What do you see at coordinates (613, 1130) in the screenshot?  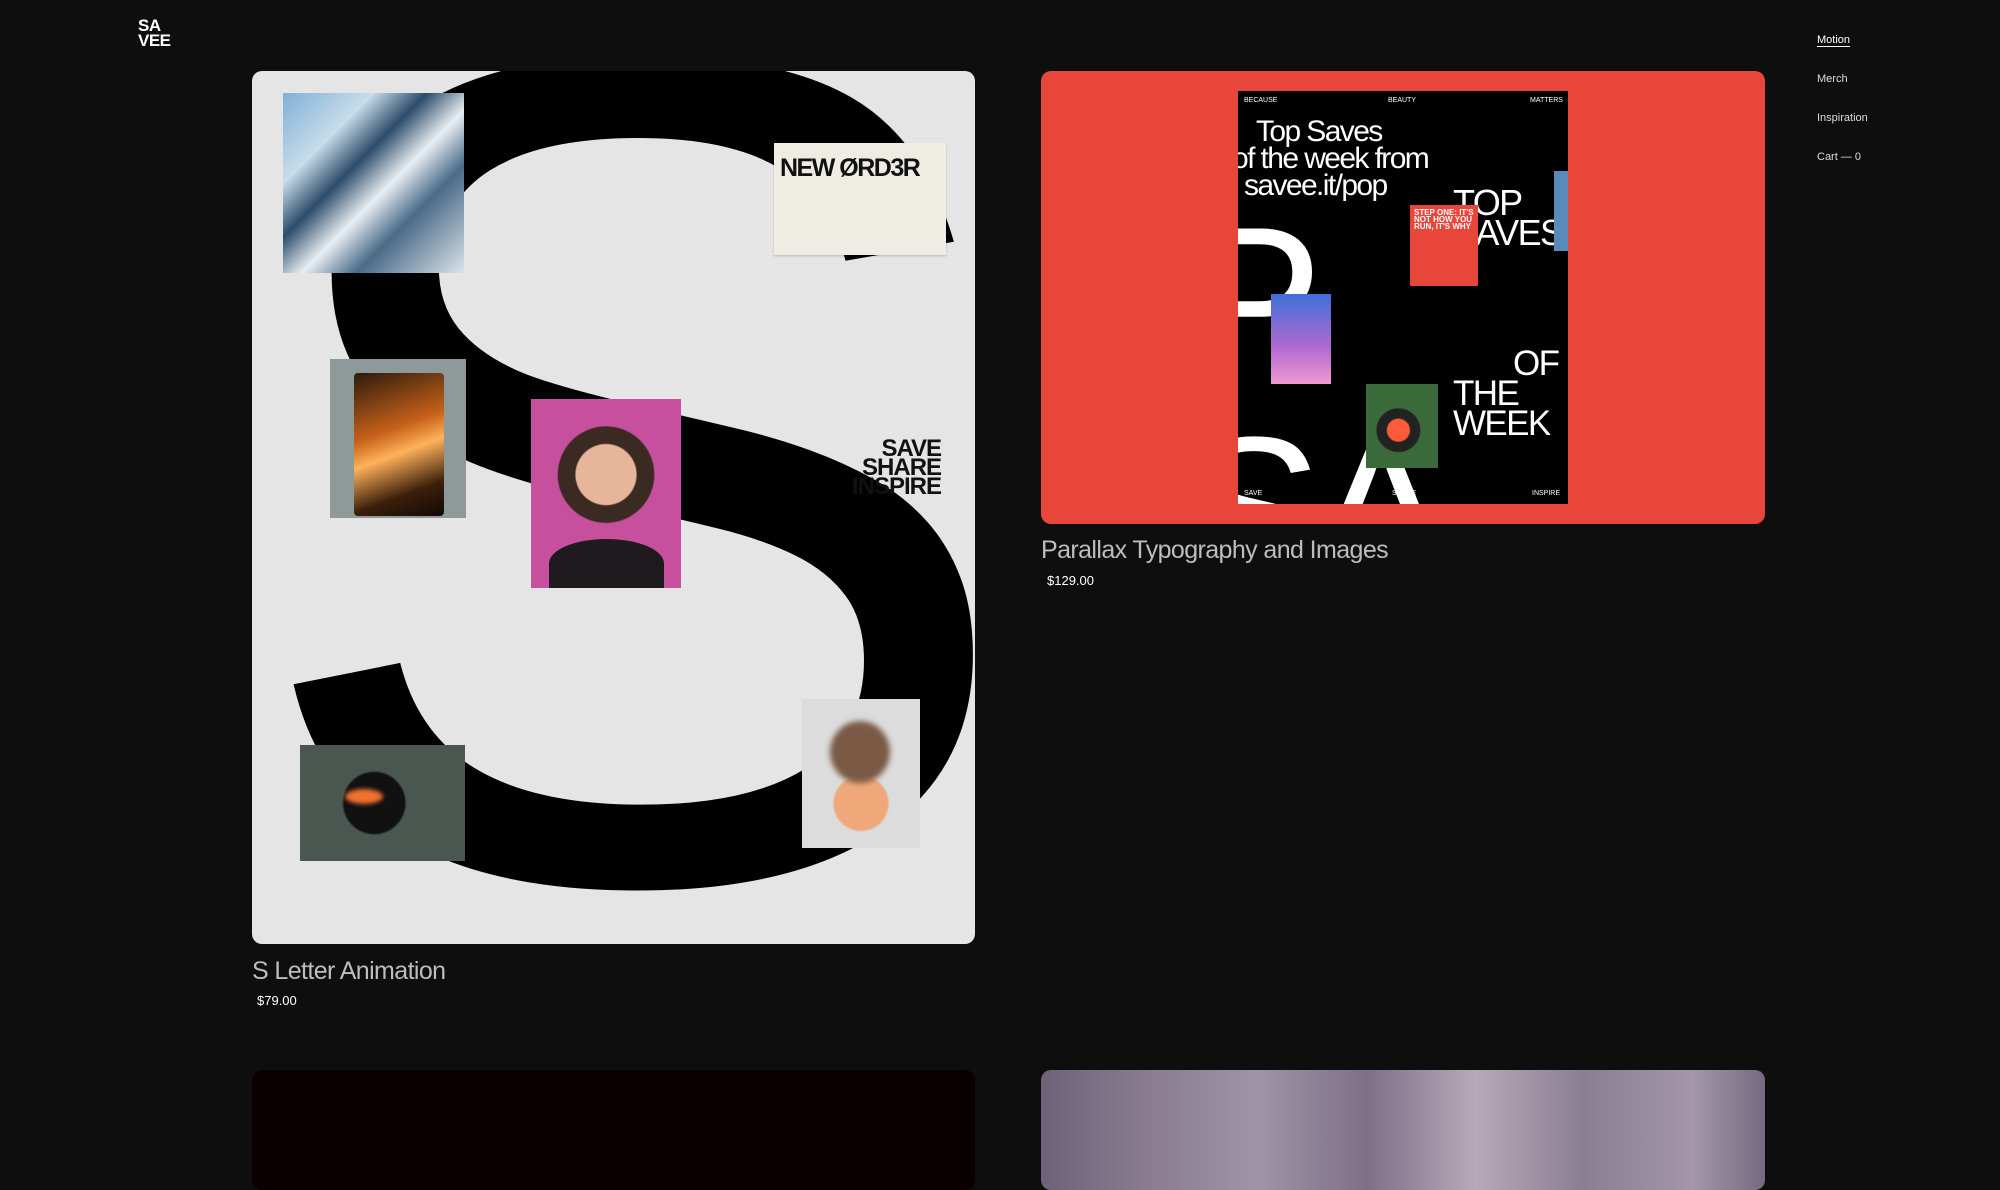 I see `product-card-dark` at bounding box center [613, 1130].